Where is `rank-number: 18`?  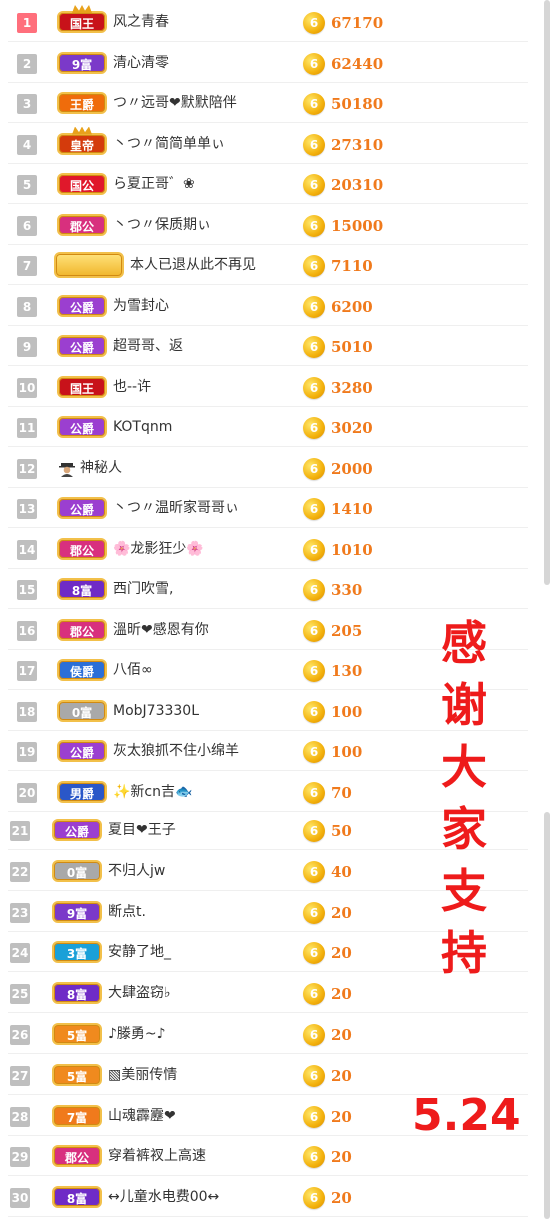
rank-number: 18 is located at coordinates (27, 711).